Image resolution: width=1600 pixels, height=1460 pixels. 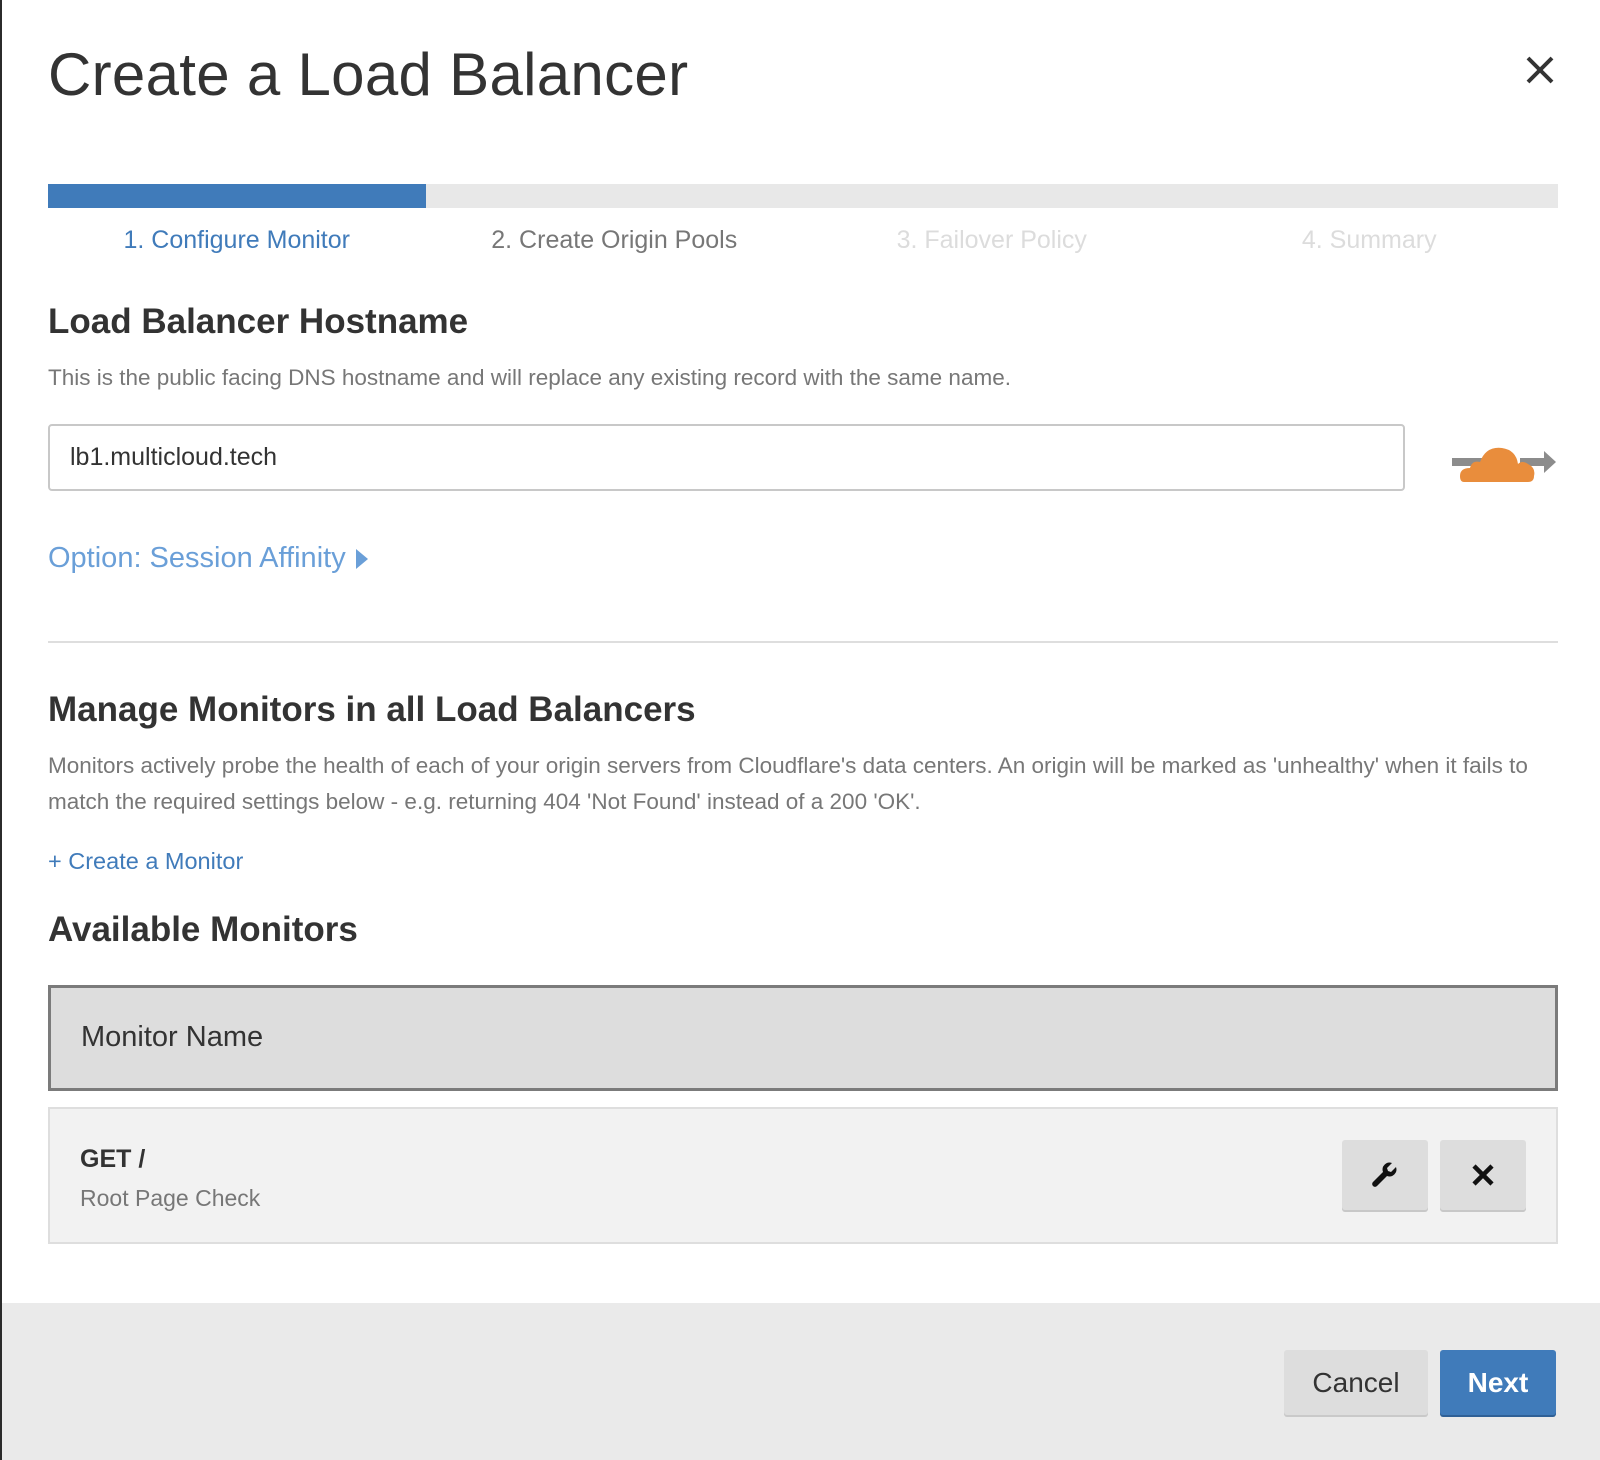 What do you see at coordinates (237, 196) in the screenshot?
I see `wizard-progress-fill` at bounding box center [237, 196].